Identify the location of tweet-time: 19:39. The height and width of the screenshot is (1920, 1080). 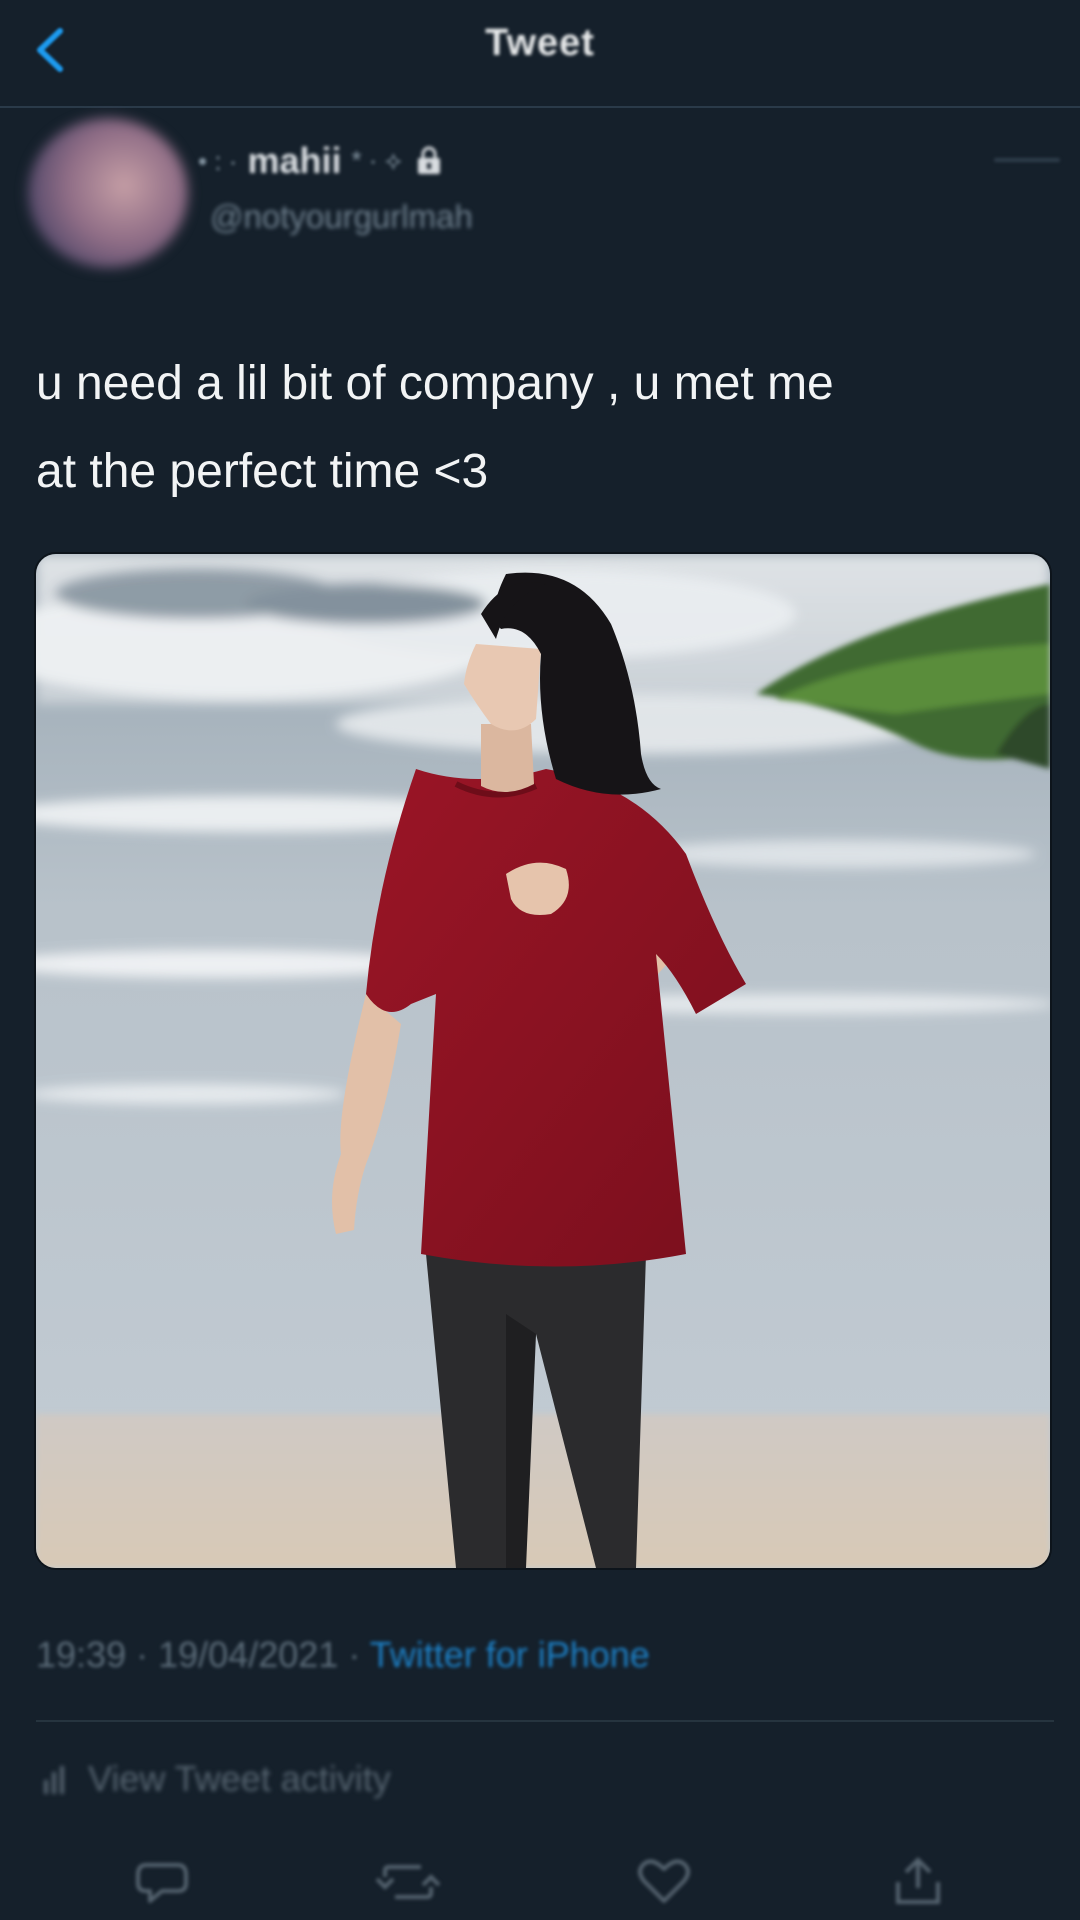
(81, 1654).